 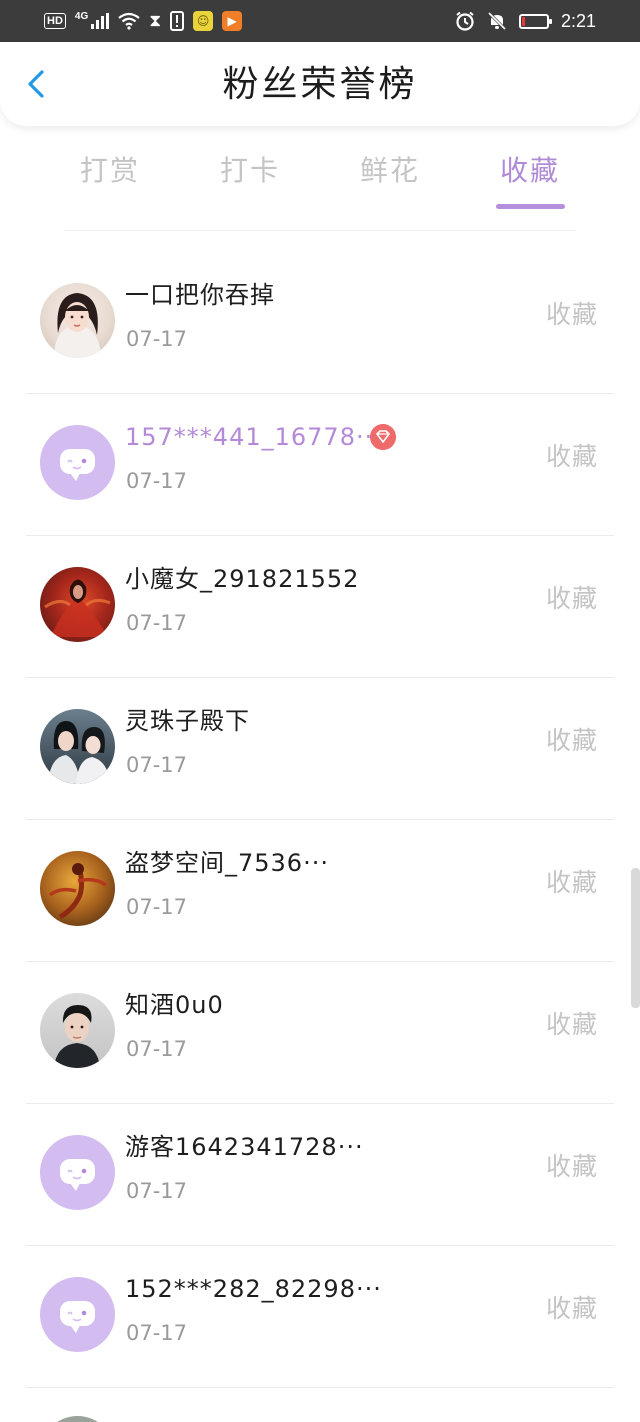 What do you see at coordinates (320, 21) in the screenshot?
I see `status-bar: HD 4G ⧗ ☺ ▶ 2:21` at bounding box center [320, 21].